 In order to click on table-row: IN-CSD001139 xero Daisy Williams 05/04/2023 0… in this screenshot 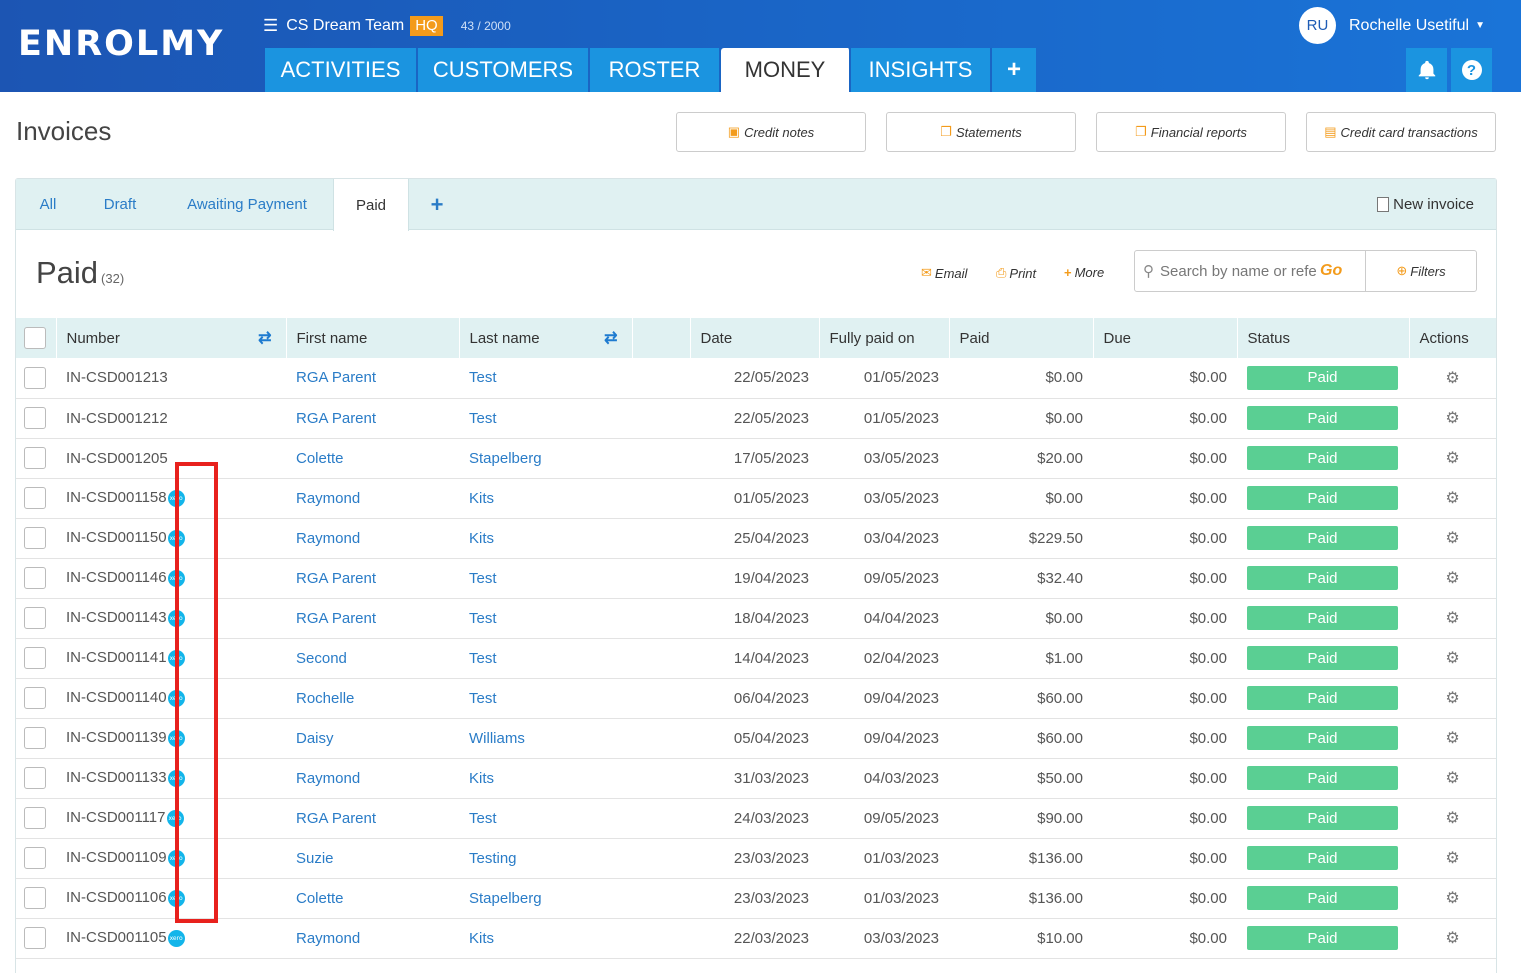, I will do `click(756, 738)`.